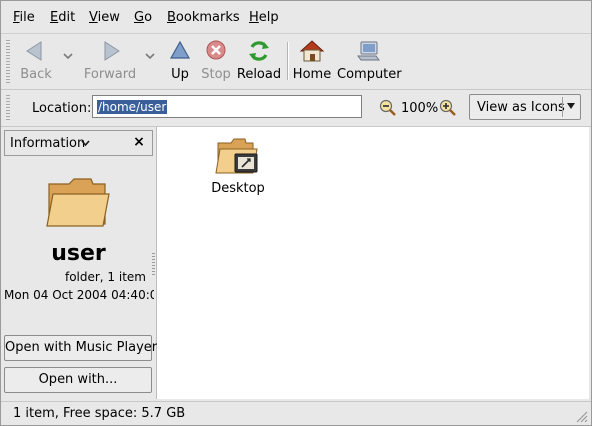  I want to click on home-button: Home, so click(312, 61).